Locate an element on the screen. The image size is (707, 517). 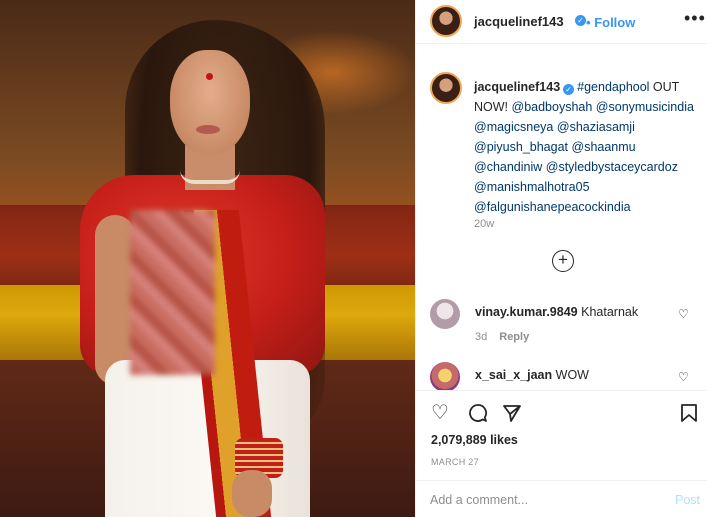
comment-body: Khatarnak is located at coordinates (610, 312).